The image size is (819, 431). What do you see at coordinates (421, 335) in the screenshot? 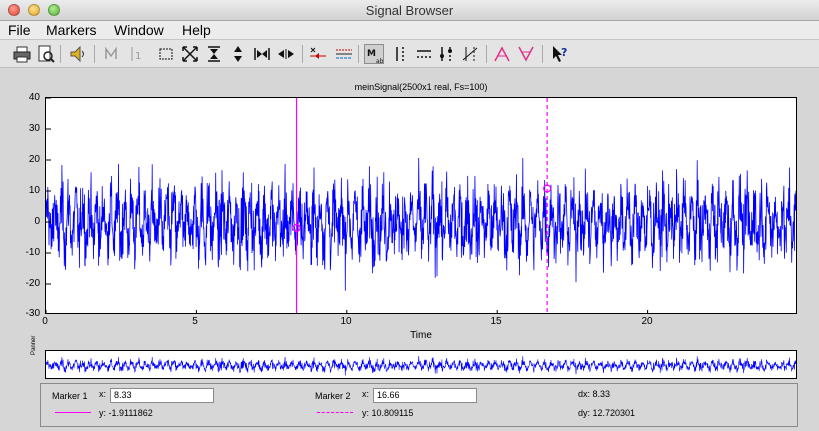
I see `x-axis-label: Time` at bounding box center [421, 335].